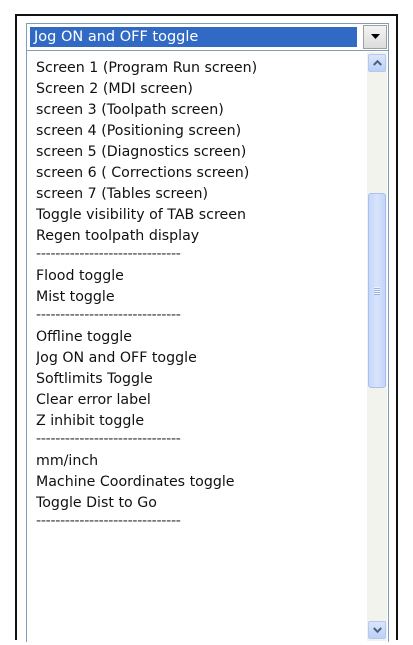  Describe the element at coordinates (195, 152) in the screenshot. I see `list-item: screen 5 (Diagnostics screen)` at that location.